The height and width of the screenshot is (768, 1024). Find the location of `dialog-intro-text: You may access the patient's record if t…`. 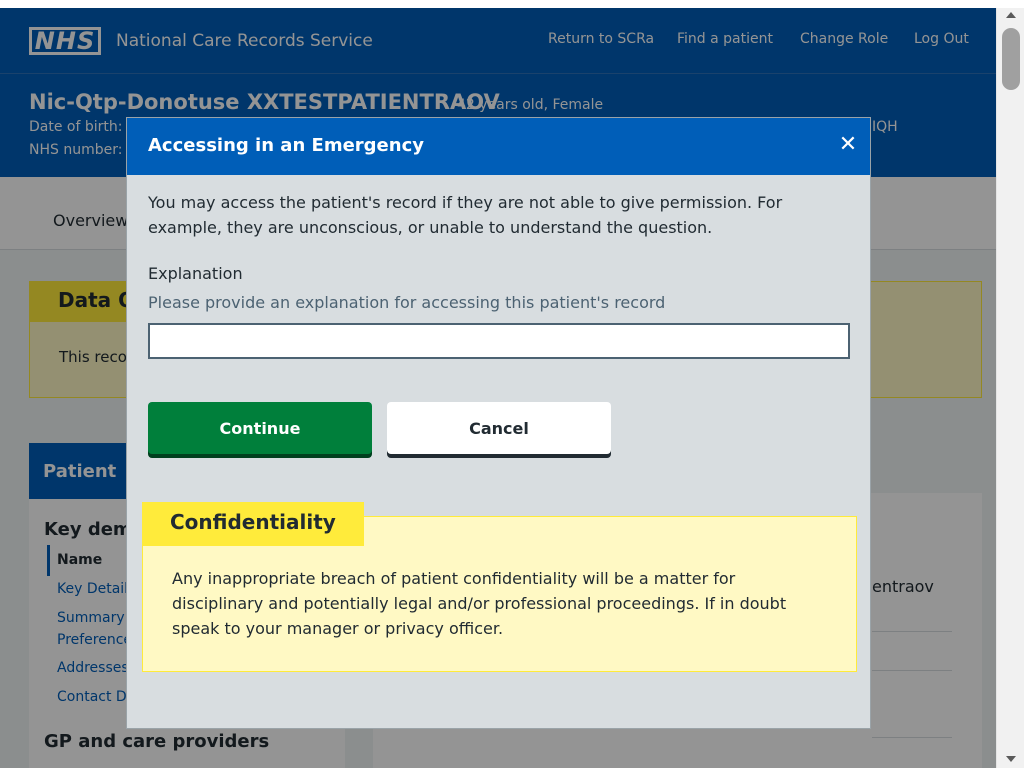

dialog-intro-text: You may access the patient's record if t… is located at coordinates (465, 215).